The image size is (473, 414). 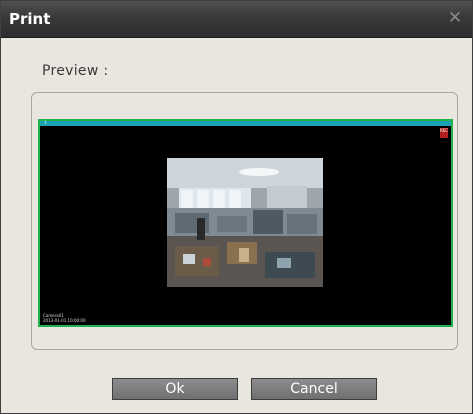 What do you see at coordinates (444, 133) in the screenshot?
I see `rec-indicator: REC` at bounding box center [444, 133].